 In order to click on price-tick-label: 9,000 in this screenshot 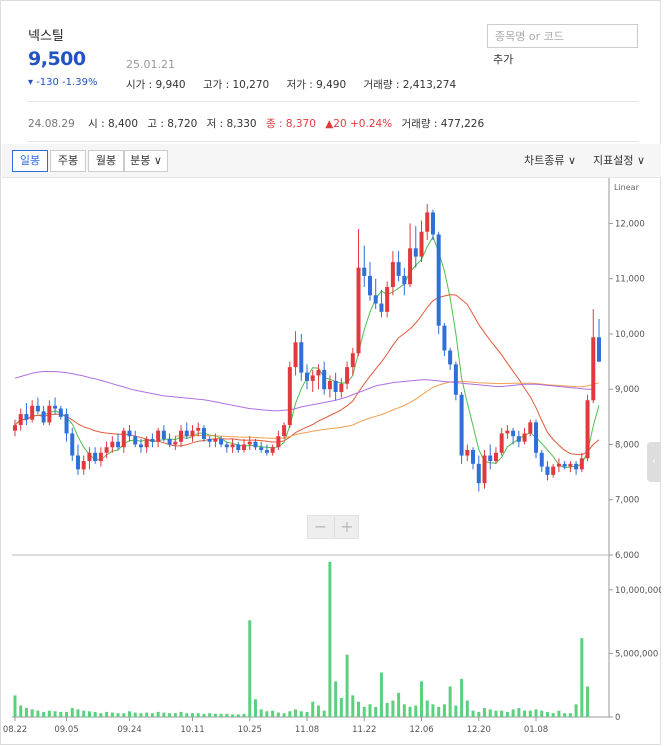, I will do `click(627, 390)`.